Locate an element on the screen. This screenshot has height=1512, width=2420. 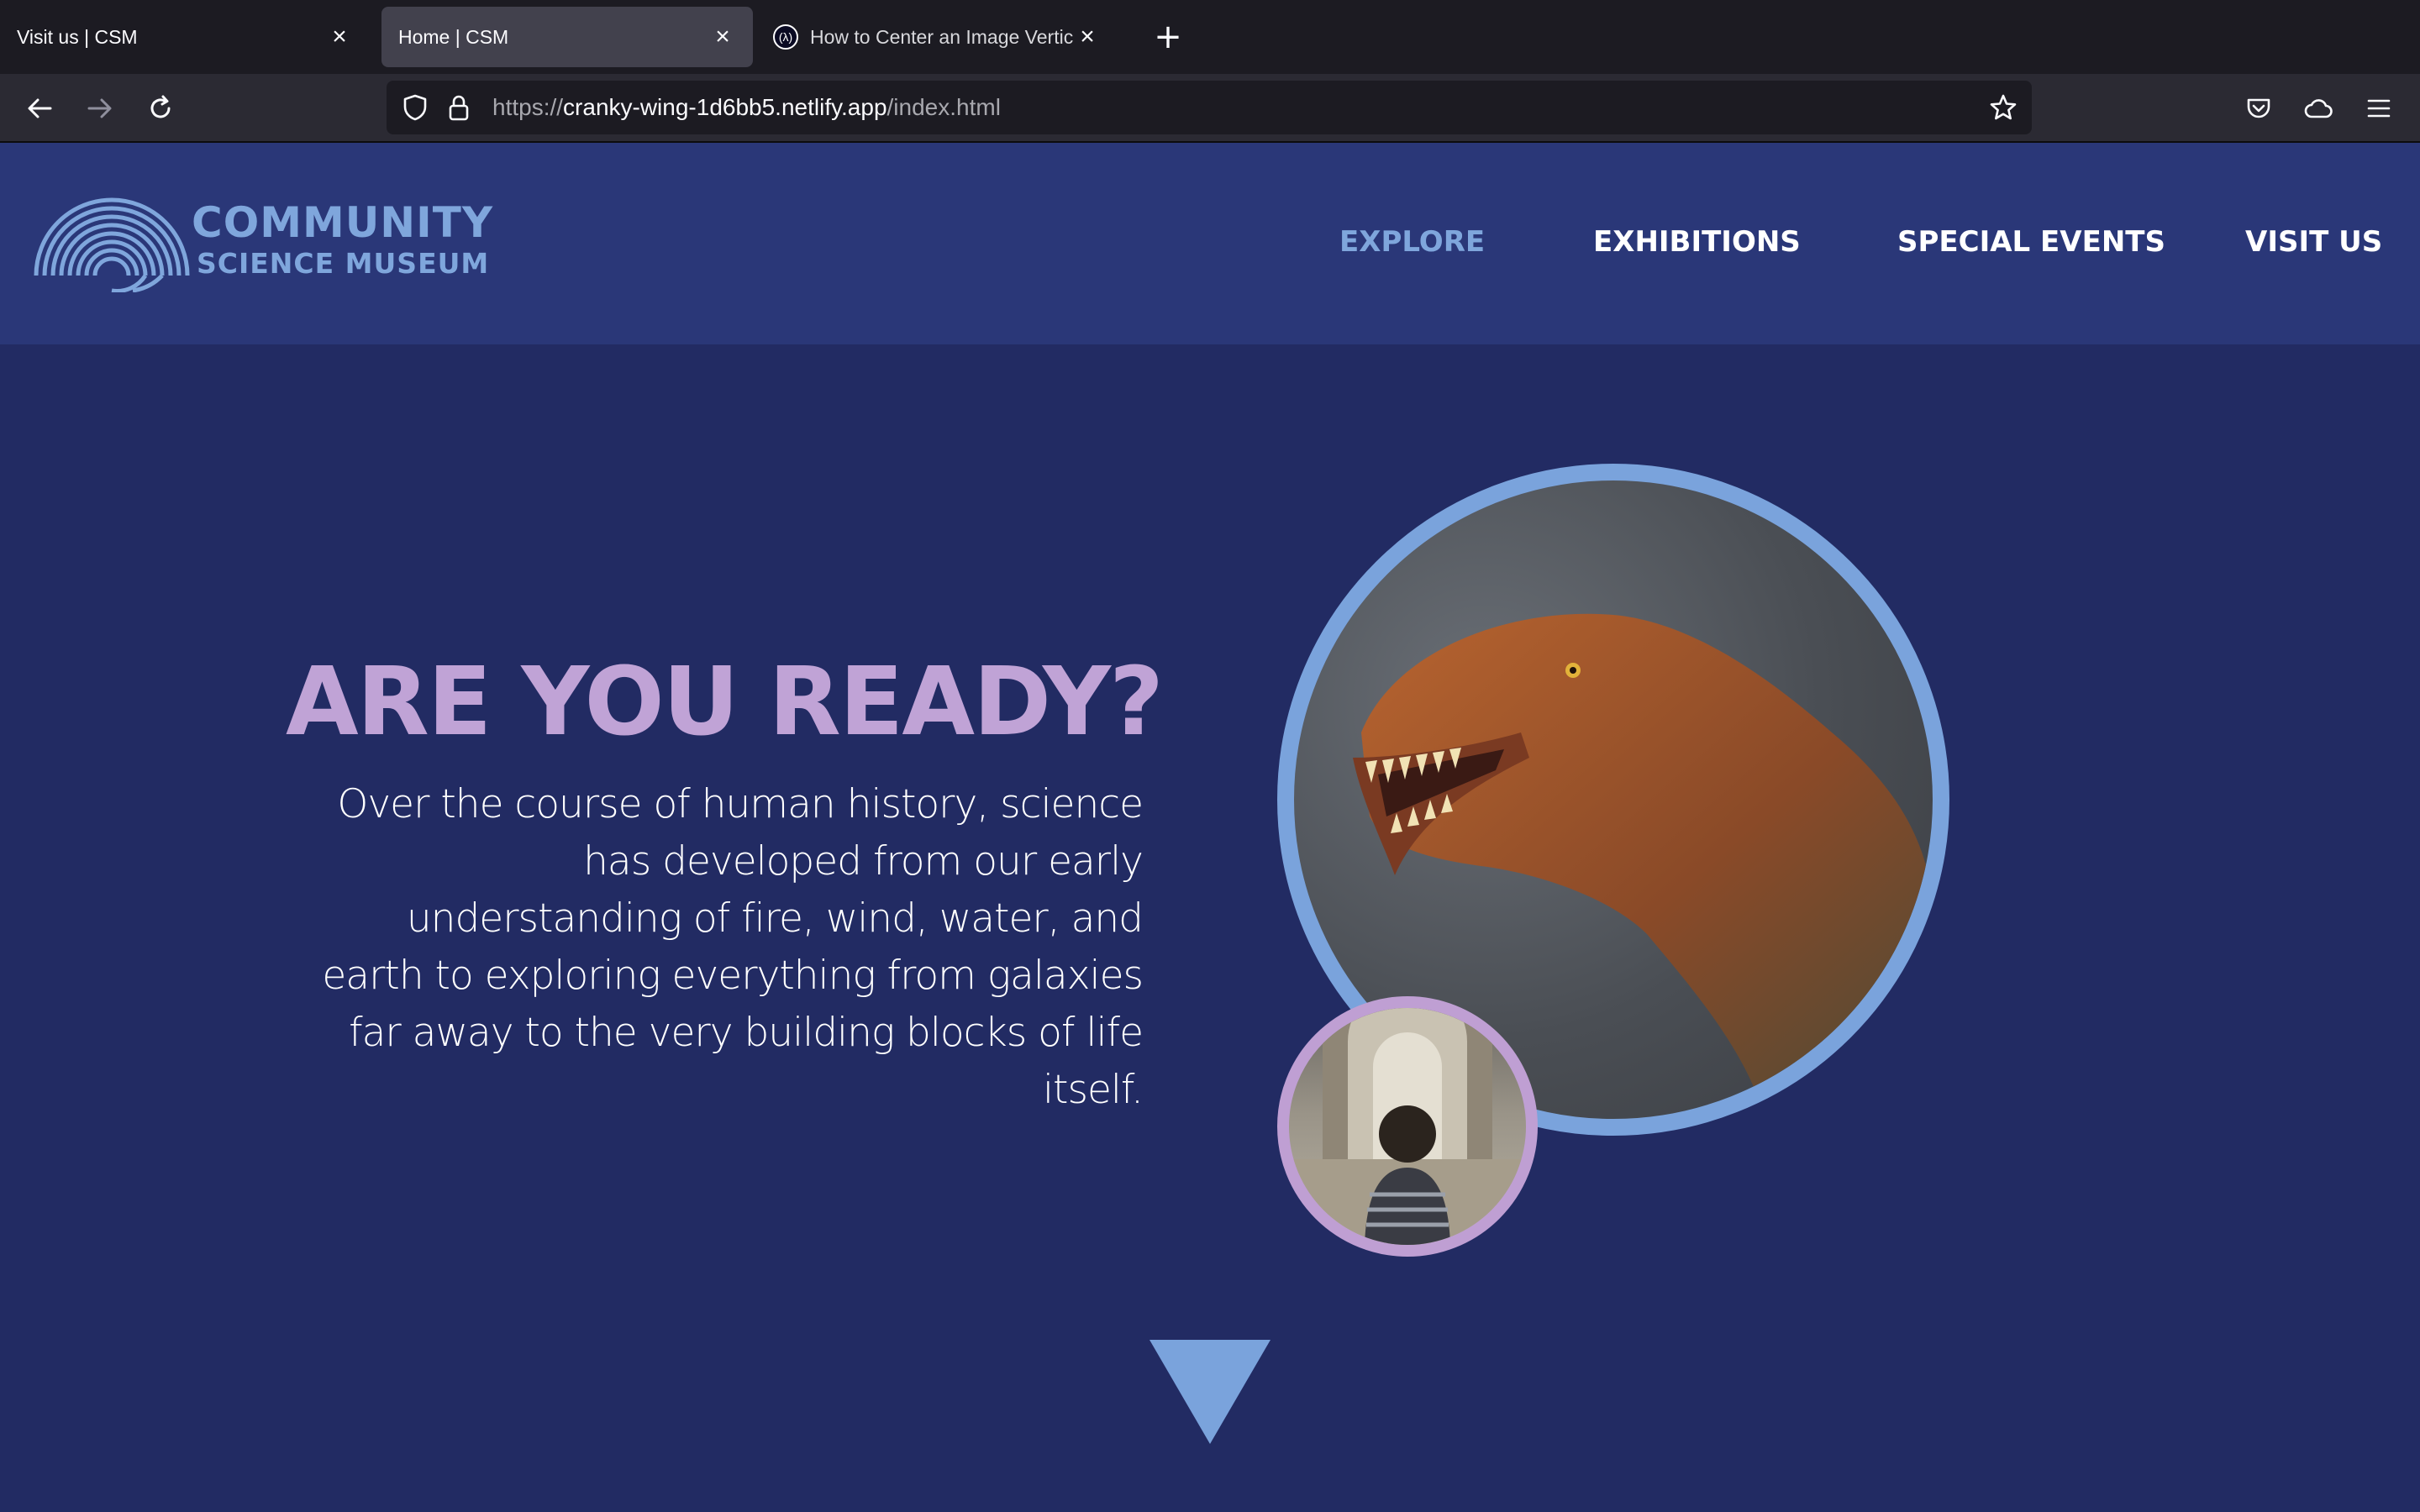
lock-icon is located at coordinates (459, 107).